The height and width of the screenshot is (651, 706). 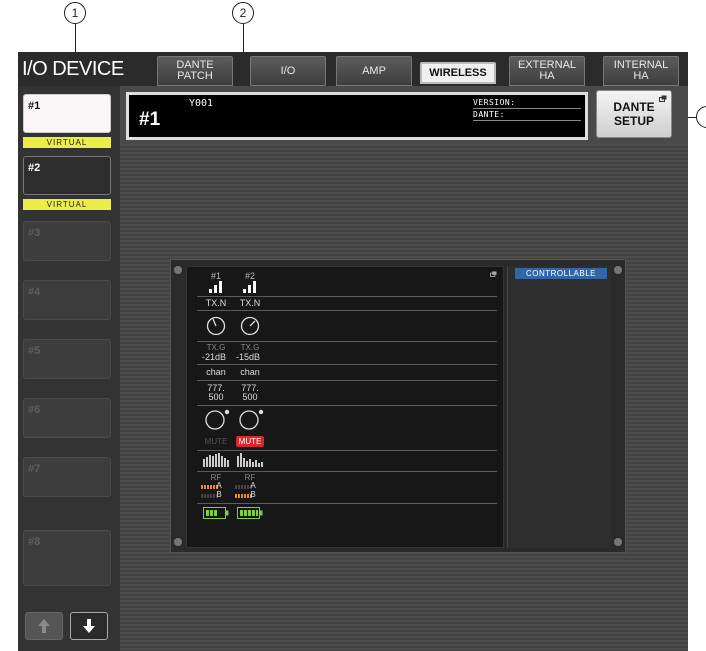 What do you see at coordinates (34, 542) in the screenshot?
I see `slot-label: #8` at bounding box center [34, 542].